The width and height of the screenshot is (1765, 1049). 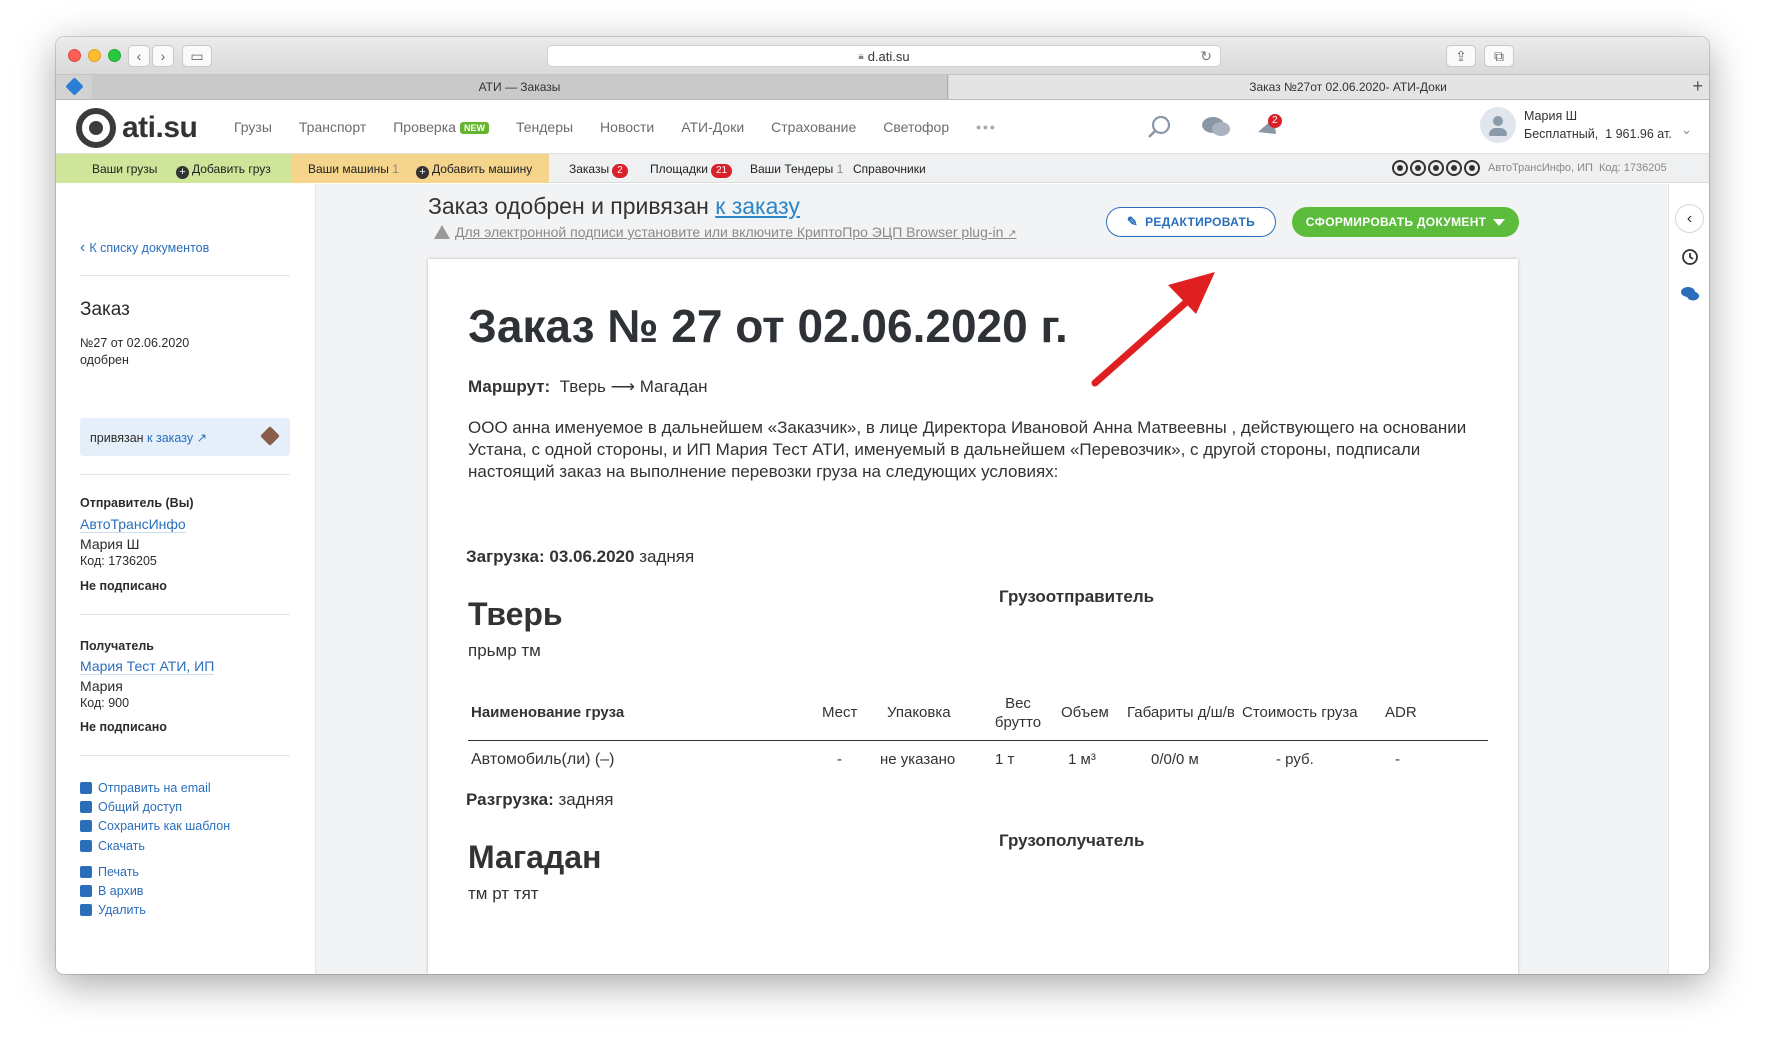 What do you see at coordinates (332, 127) in the screenshot?
I see `nav-transport: Транспорт` at bounding box center [332, 127].